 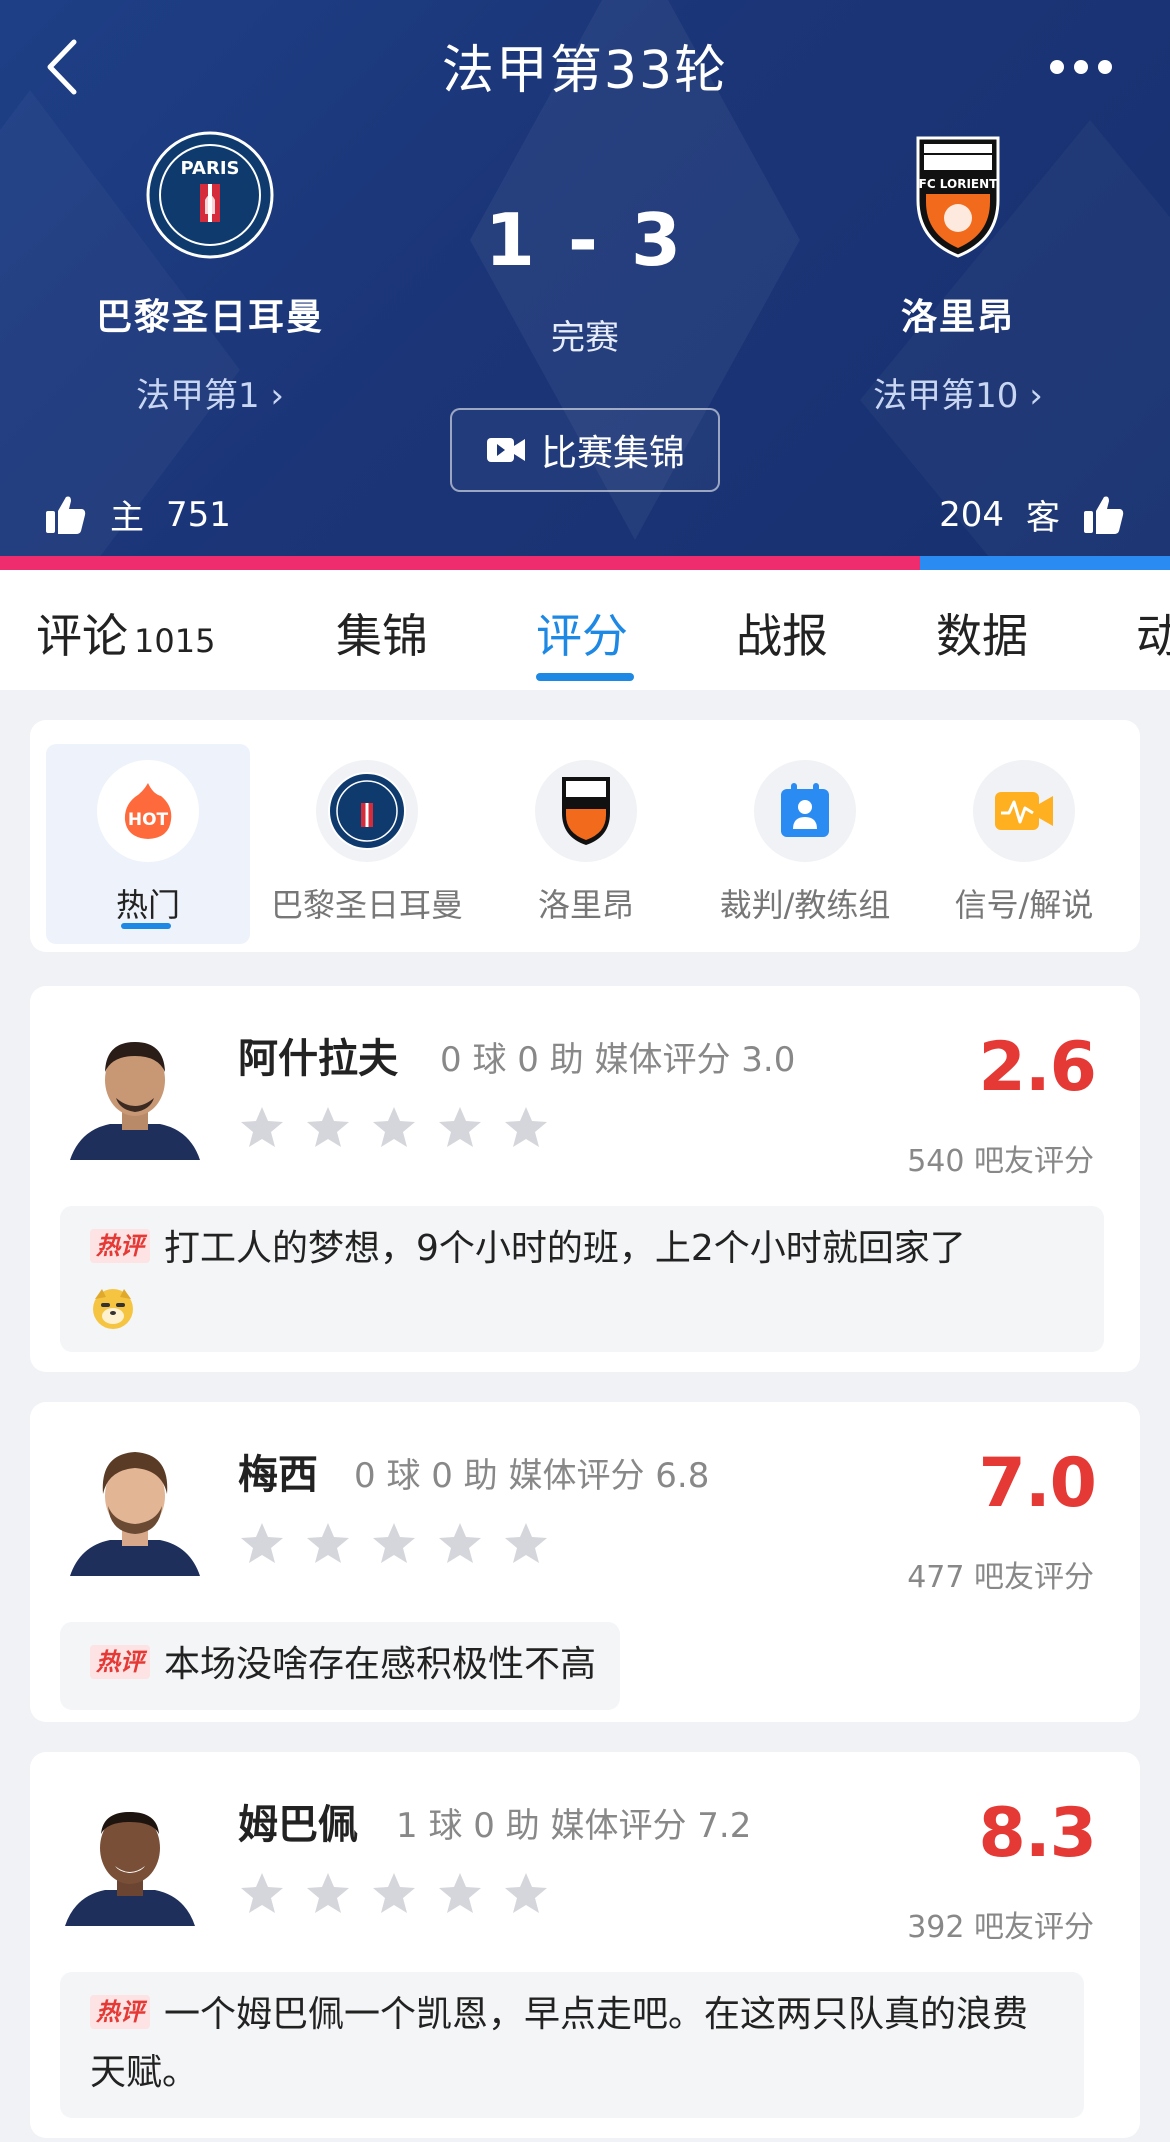 I want to click on tab-bar: 评论 1015 集锦 评分 战报 数据 动, so click(x=585, y=630).